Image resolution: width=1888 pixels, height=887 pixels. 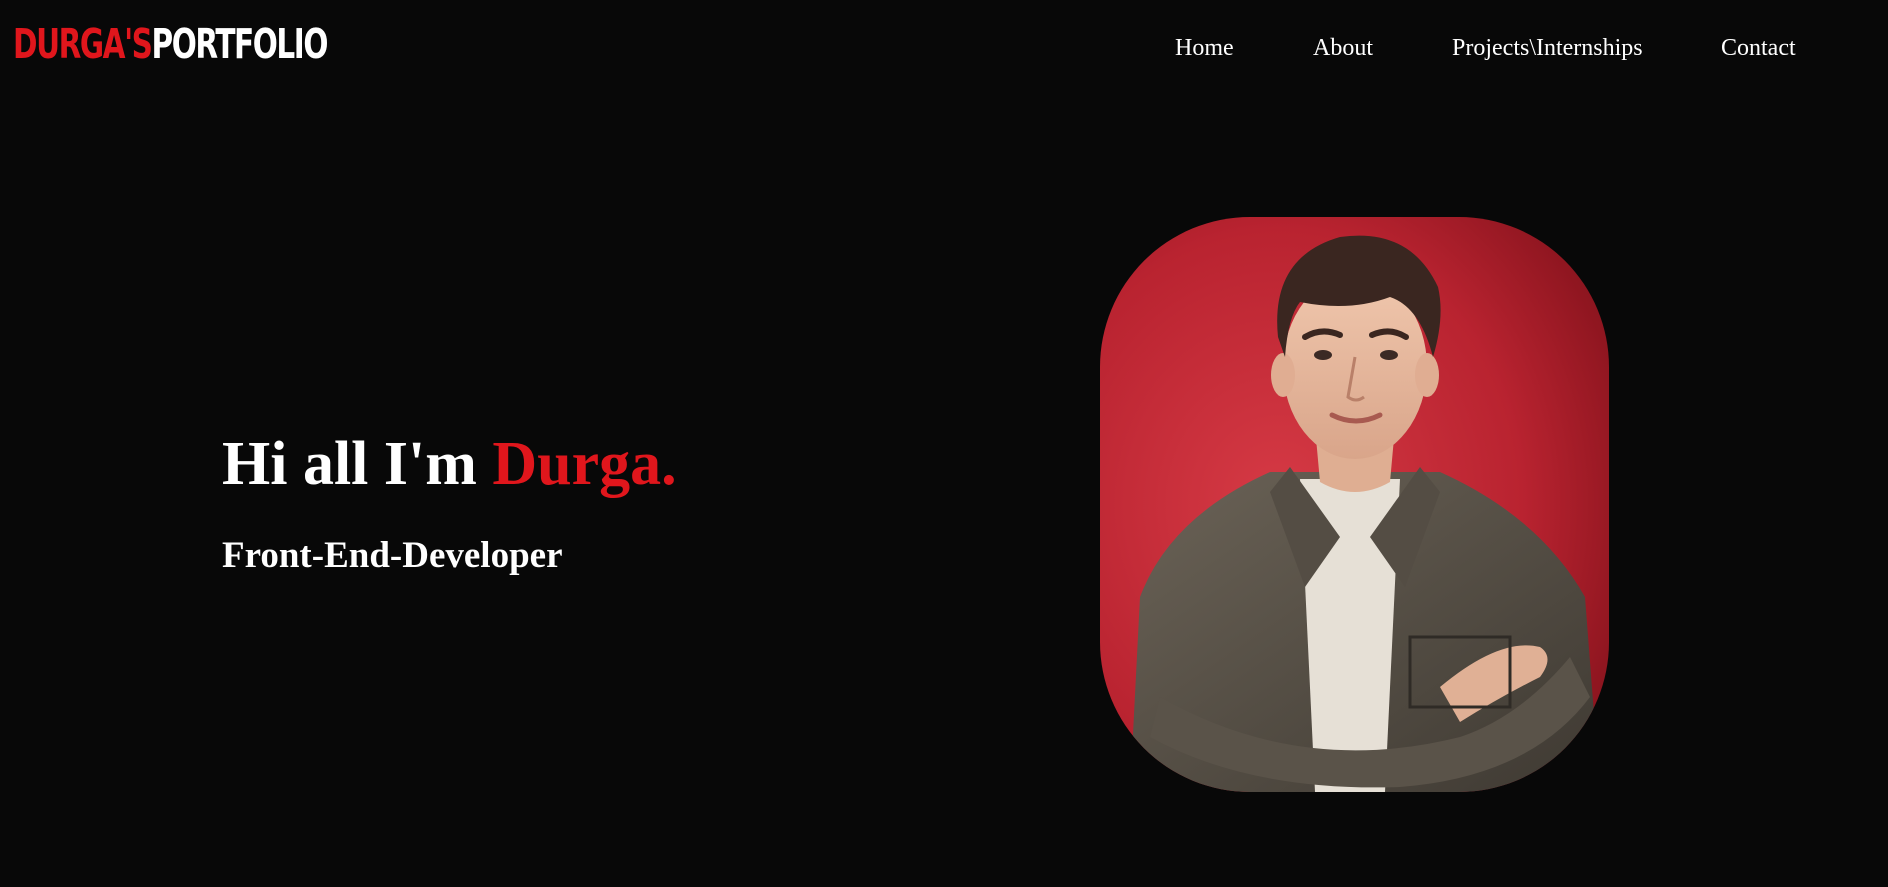 What do you see at coordinates (1758, 48) in the screenshot?
I see `nav-link-contact: Contact` at bounding box center [1758, 48].